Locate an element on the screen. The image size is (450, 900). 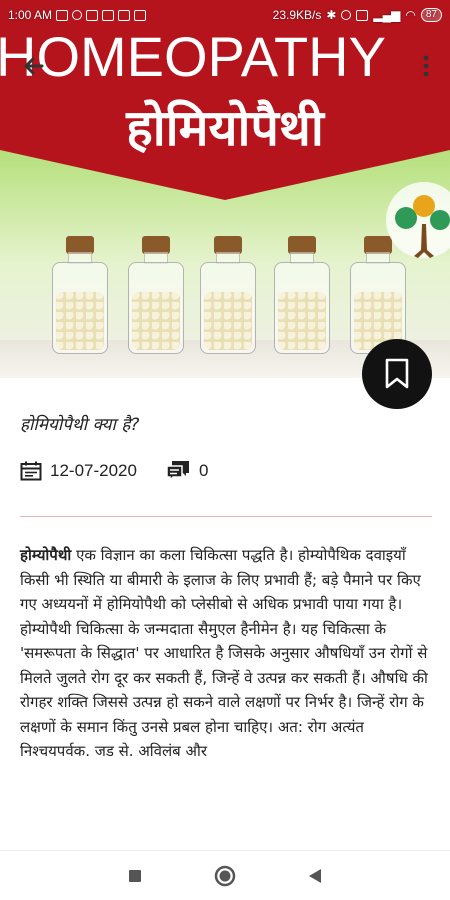
bookmark-icon is located at coordinates (397, 373).